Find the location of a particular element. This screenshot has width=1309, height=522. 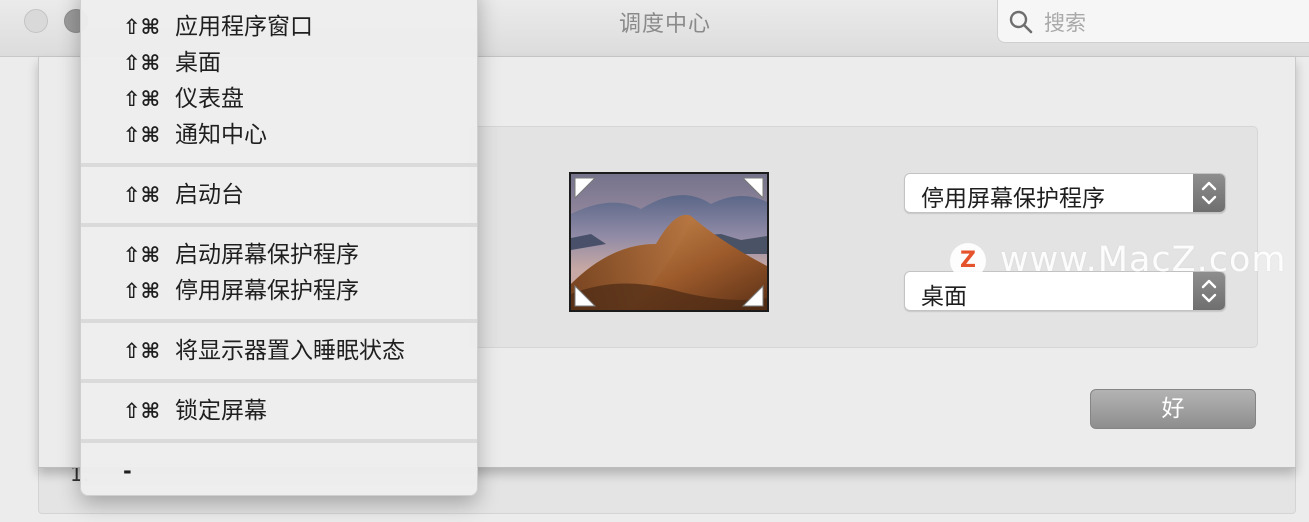

menu-item-launchpad: ⇧⌘ 启动台 is located at coordinates (279, 195).